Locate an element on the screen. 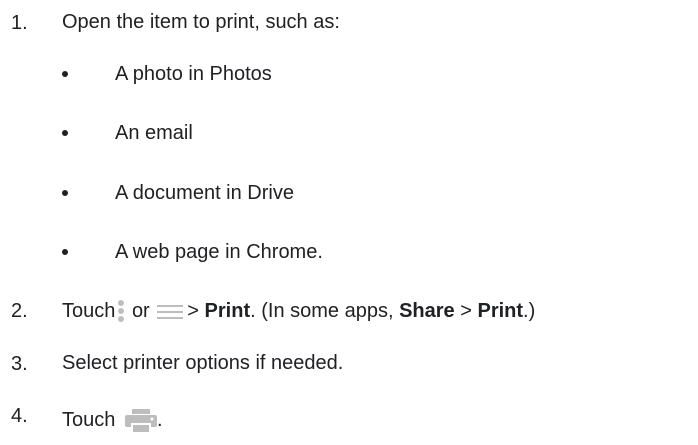 This screenshot has width=698, height=445. sub-item-photos: A photo in Photos is located at coordinates (193, 74).